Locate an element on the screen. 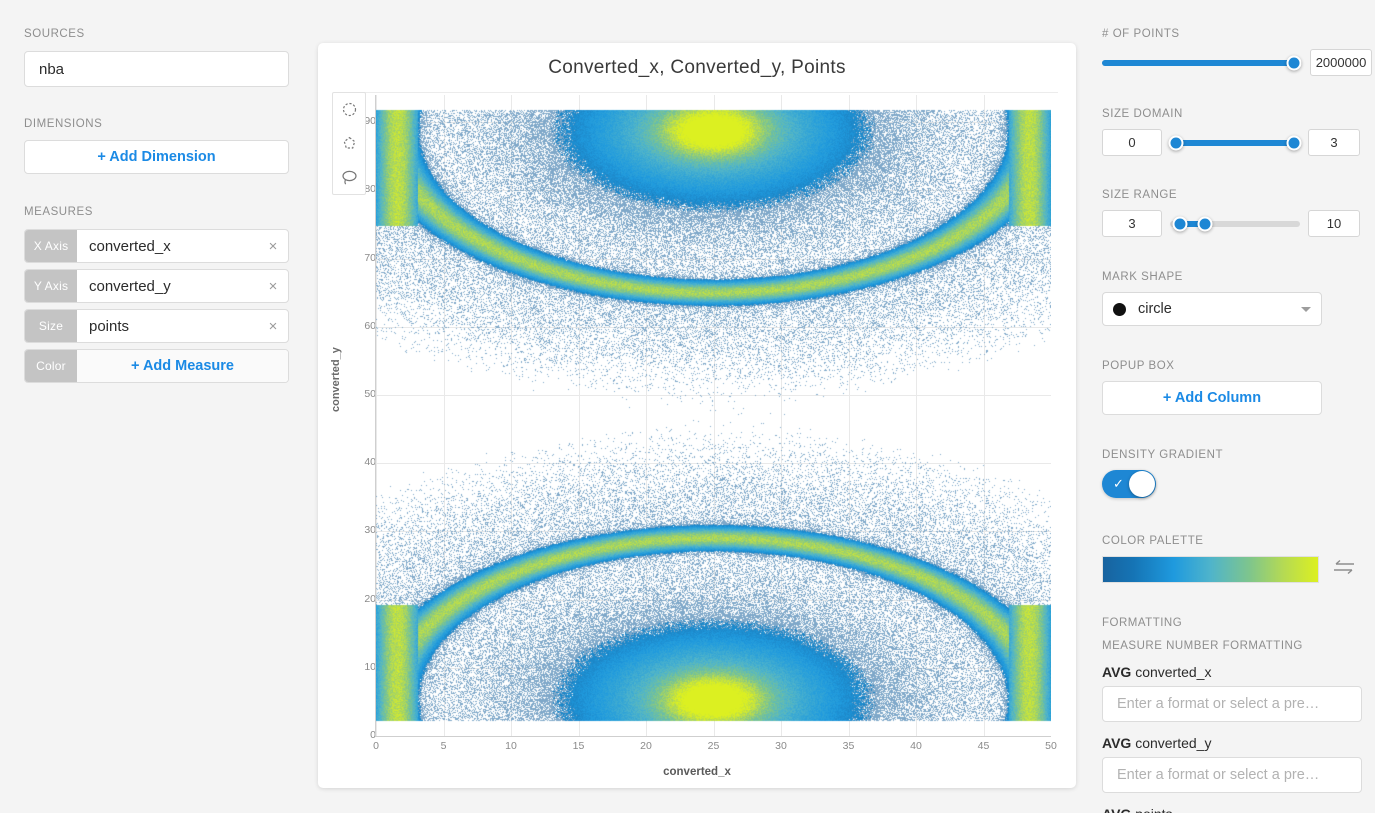 Image resolution: width=1375 pixels, height=813 pixels. format-measure-name: AVG converted_x is located at coordinates (1238, 672).